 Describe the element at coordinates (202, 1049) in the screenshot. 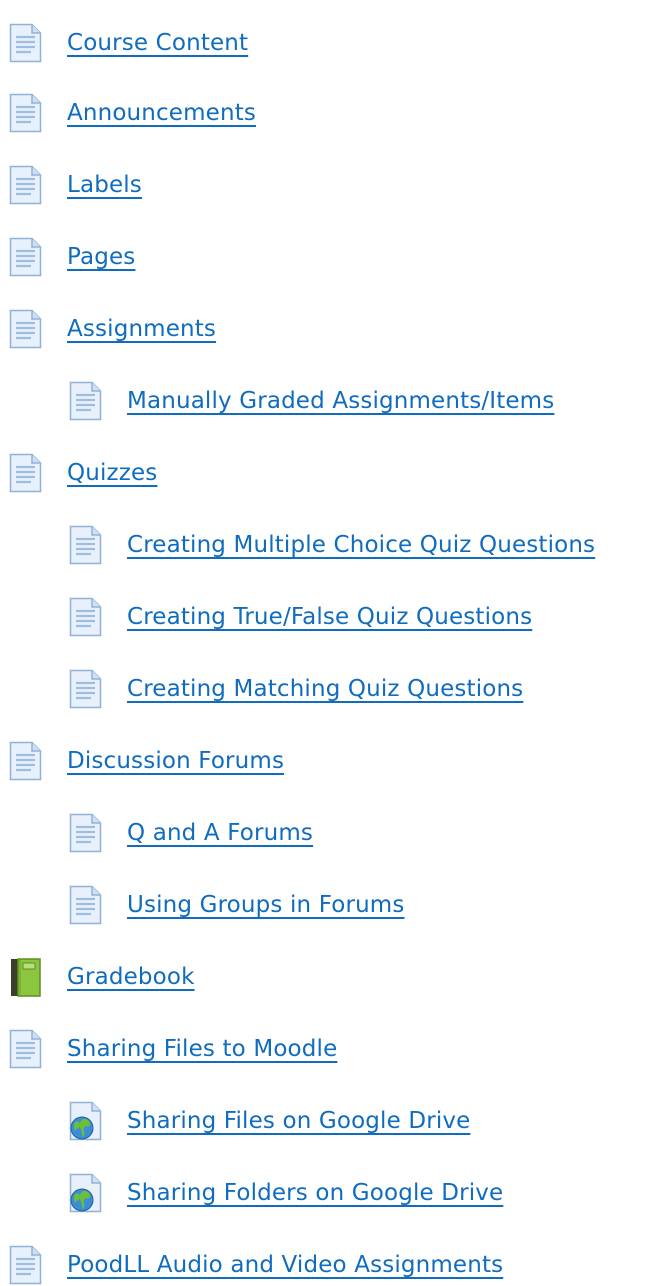

I see `item-link: Sharing Files to Moodle` at that location.